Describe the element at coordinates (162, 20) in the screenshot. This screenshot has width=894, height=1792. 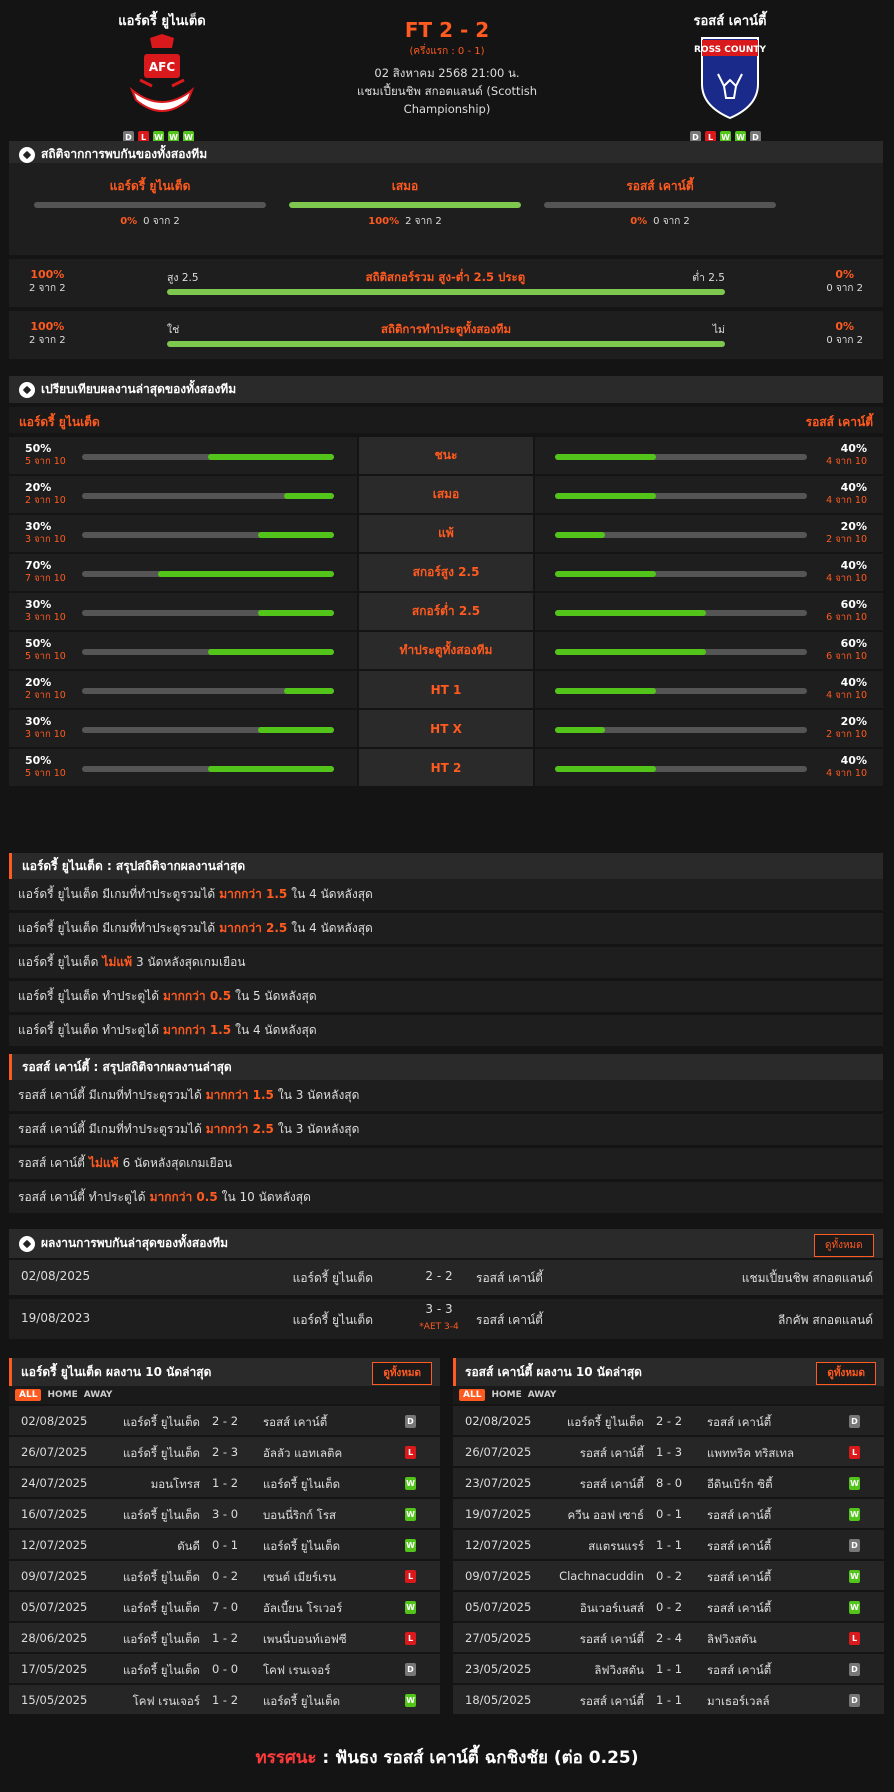
I see `home-team-name: แอร์ดรี้ ยูไนเต็ด` at that location.